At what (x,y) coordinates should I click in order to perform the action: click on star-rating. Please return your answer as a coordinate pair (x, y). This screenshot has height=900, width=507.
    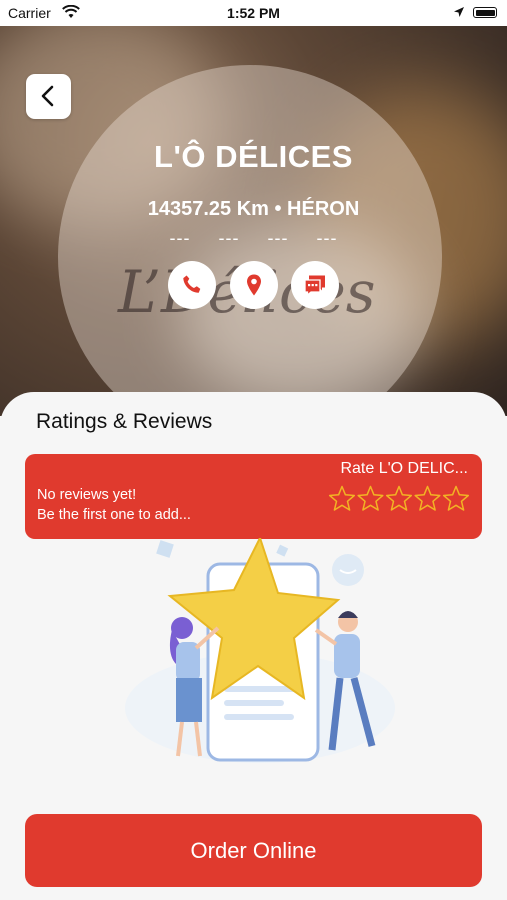
    Looking at the image, I should click on (399, 501).